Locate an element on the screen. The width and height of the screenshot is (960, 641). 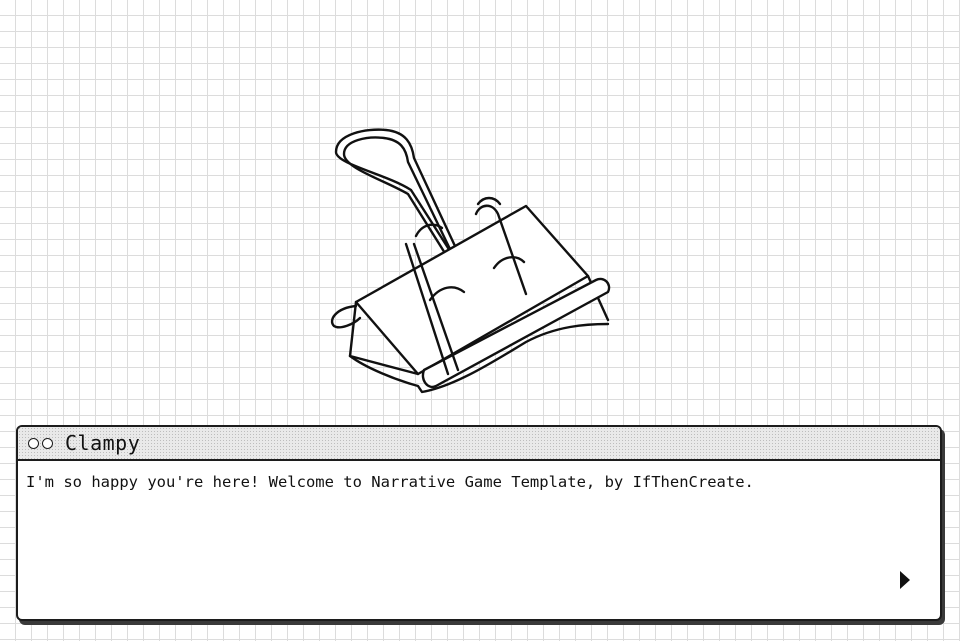
play-triangle-icon is located at coordinates (905, 580).